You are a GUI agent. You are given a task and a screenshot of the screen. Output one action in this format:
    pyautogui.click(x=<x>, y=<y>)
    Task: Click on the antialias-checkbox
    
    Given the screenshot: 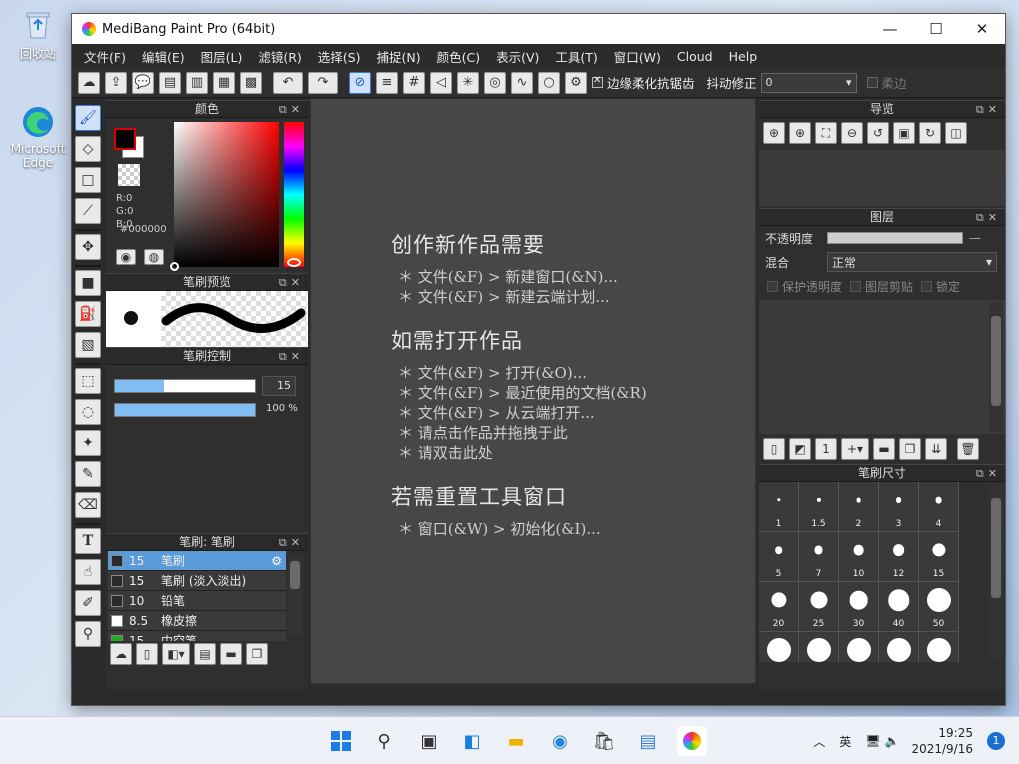 What is the action you would take?
    pyautogui.click(x=597, y=81)
    